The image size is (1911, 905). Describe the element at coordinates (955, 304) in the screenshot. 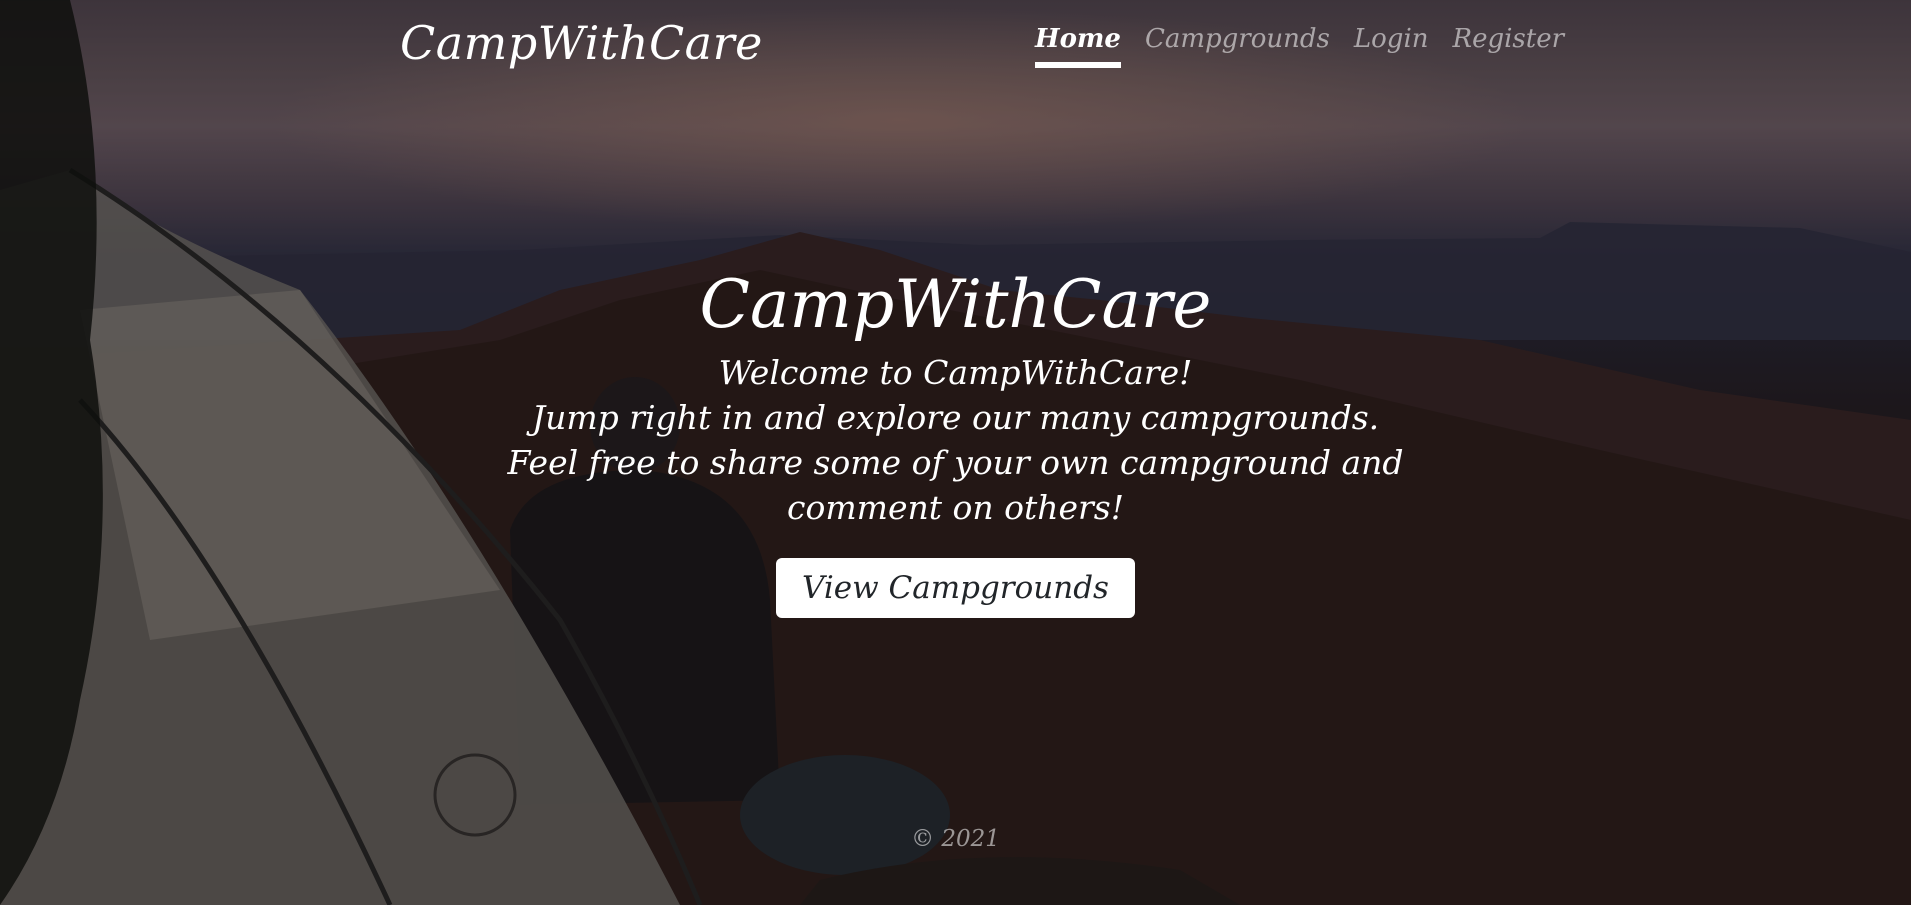

I see `hero-title: CampWithCare` at that location.